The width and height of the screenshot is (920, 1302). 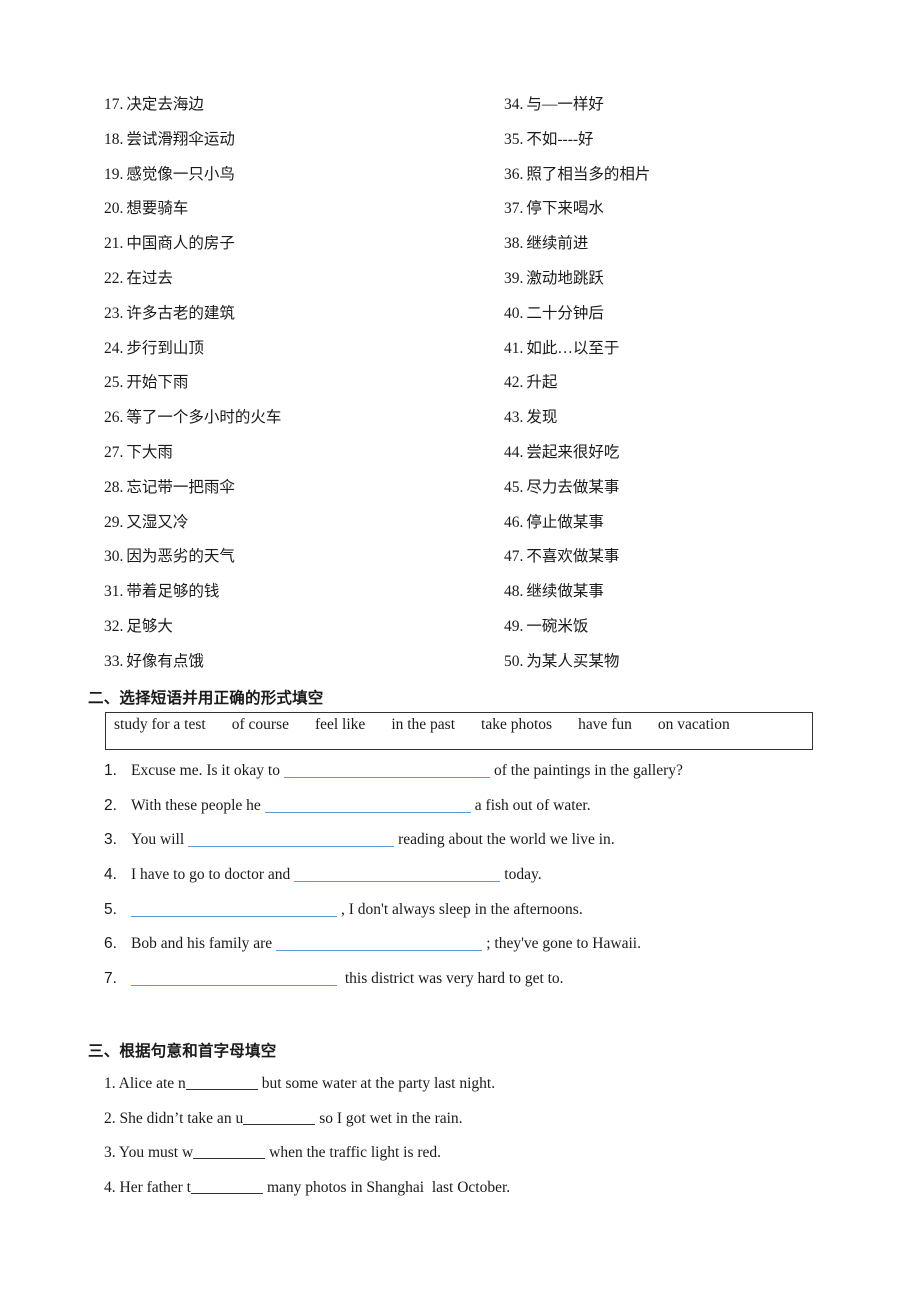 I want to click on vocab-item: 35. 不如----好, so click(x=694, y=144).